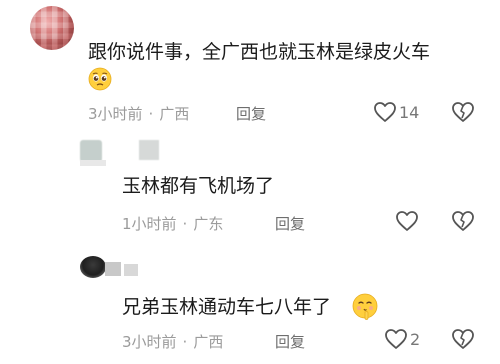 The image size is (500, 364). I want to click on shushing-face-icon, so click(365, 308).